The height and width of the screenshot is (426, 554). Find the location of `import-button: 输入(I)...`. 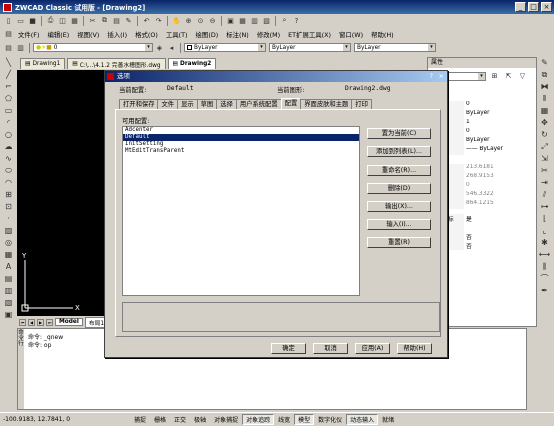

import-button: 输入(I)... is located at coordinates (399, 224).